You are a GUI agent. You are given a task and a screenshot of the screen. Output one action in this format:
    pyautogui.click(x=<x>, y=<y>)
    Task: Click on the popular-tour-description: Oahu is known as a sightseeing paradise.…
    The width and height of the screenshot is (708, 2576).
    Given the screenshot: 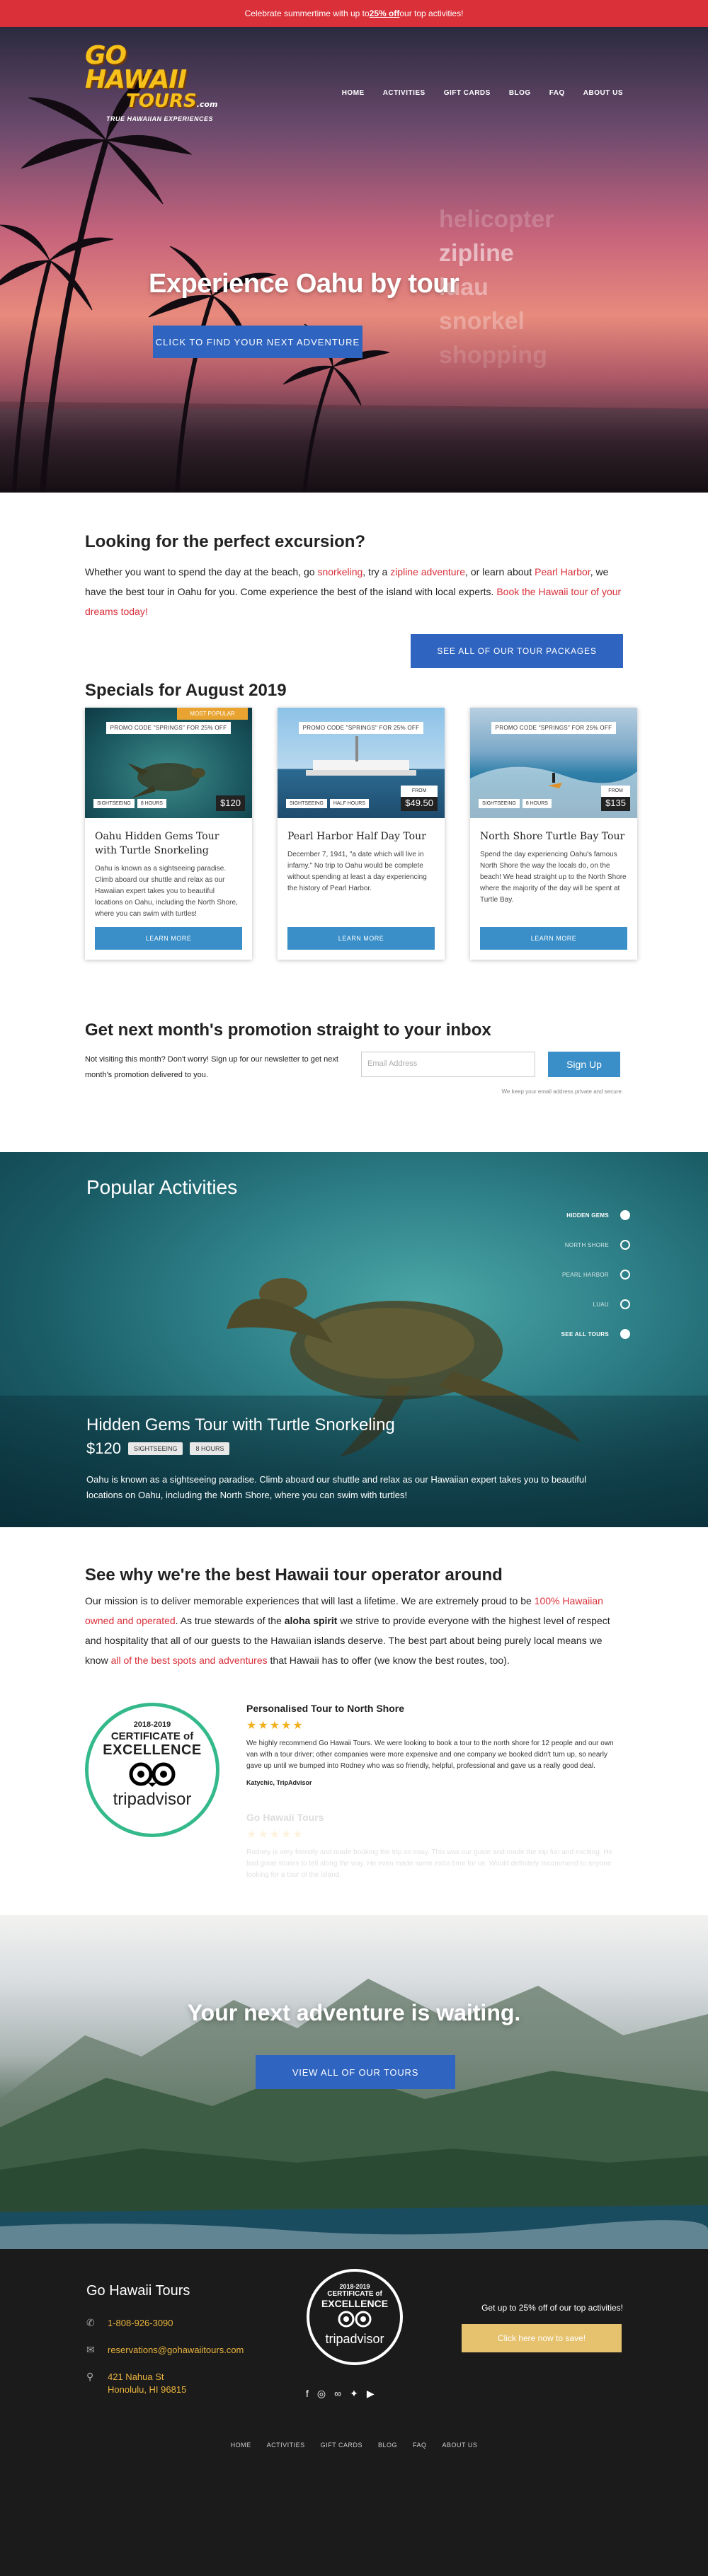 What is the action you would take?
    pyautogui.click(x=336, y=1487)
    